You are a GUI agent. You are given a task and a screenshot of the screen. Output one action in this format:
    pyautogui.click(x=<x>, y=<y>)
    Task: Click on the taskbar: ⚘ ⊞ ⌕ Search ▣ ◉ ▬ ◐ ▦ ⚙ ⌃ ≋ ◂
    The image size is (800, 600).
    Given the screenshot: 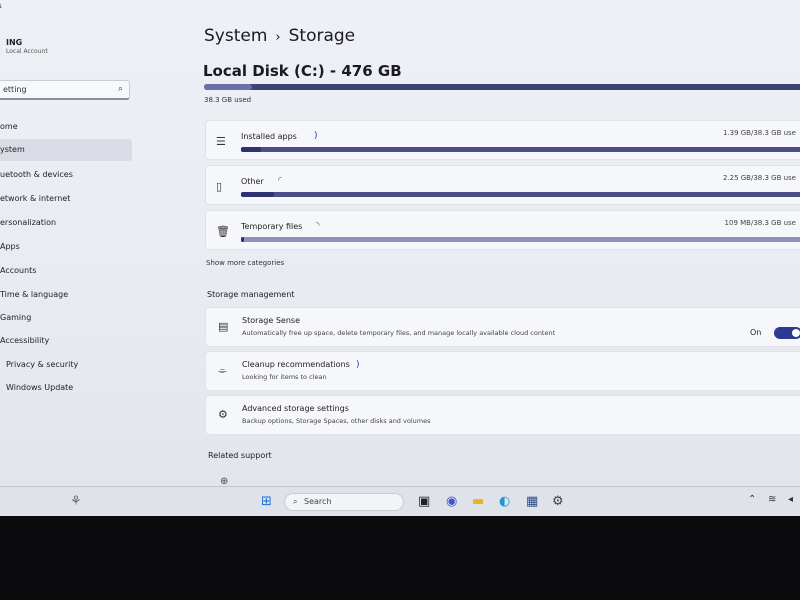 What is the action you would take?
    pyautogui.click(x=400, y=501)
    